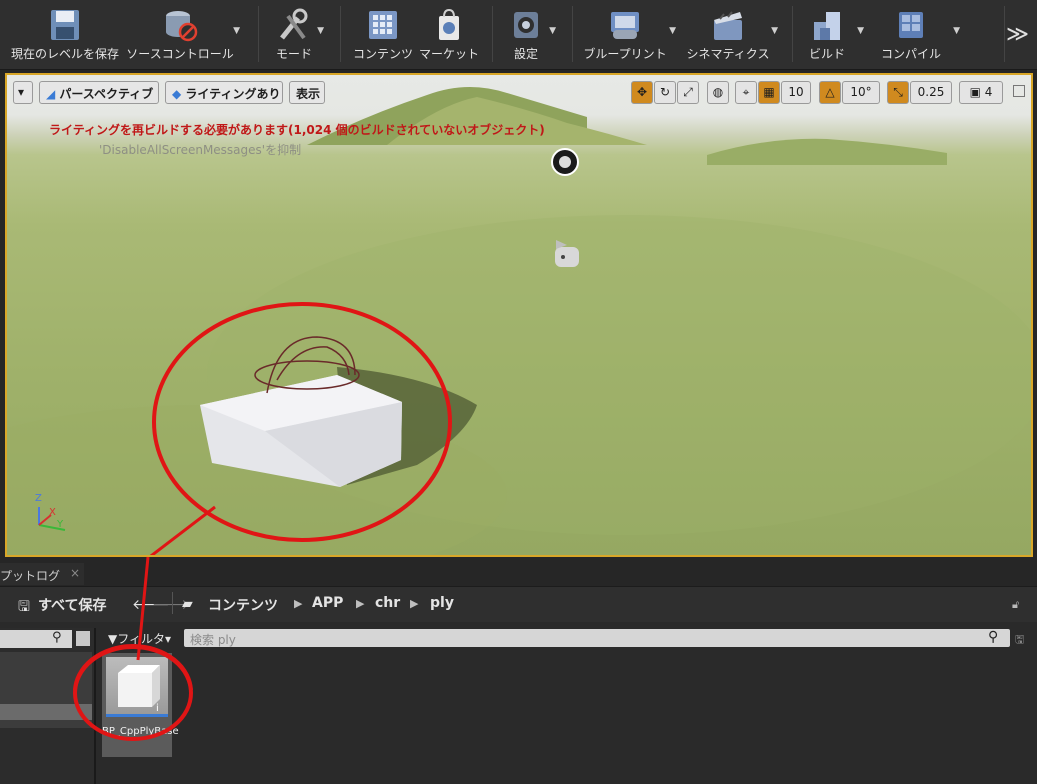  I want to click on settings-label: 設定, so click(525, 54).